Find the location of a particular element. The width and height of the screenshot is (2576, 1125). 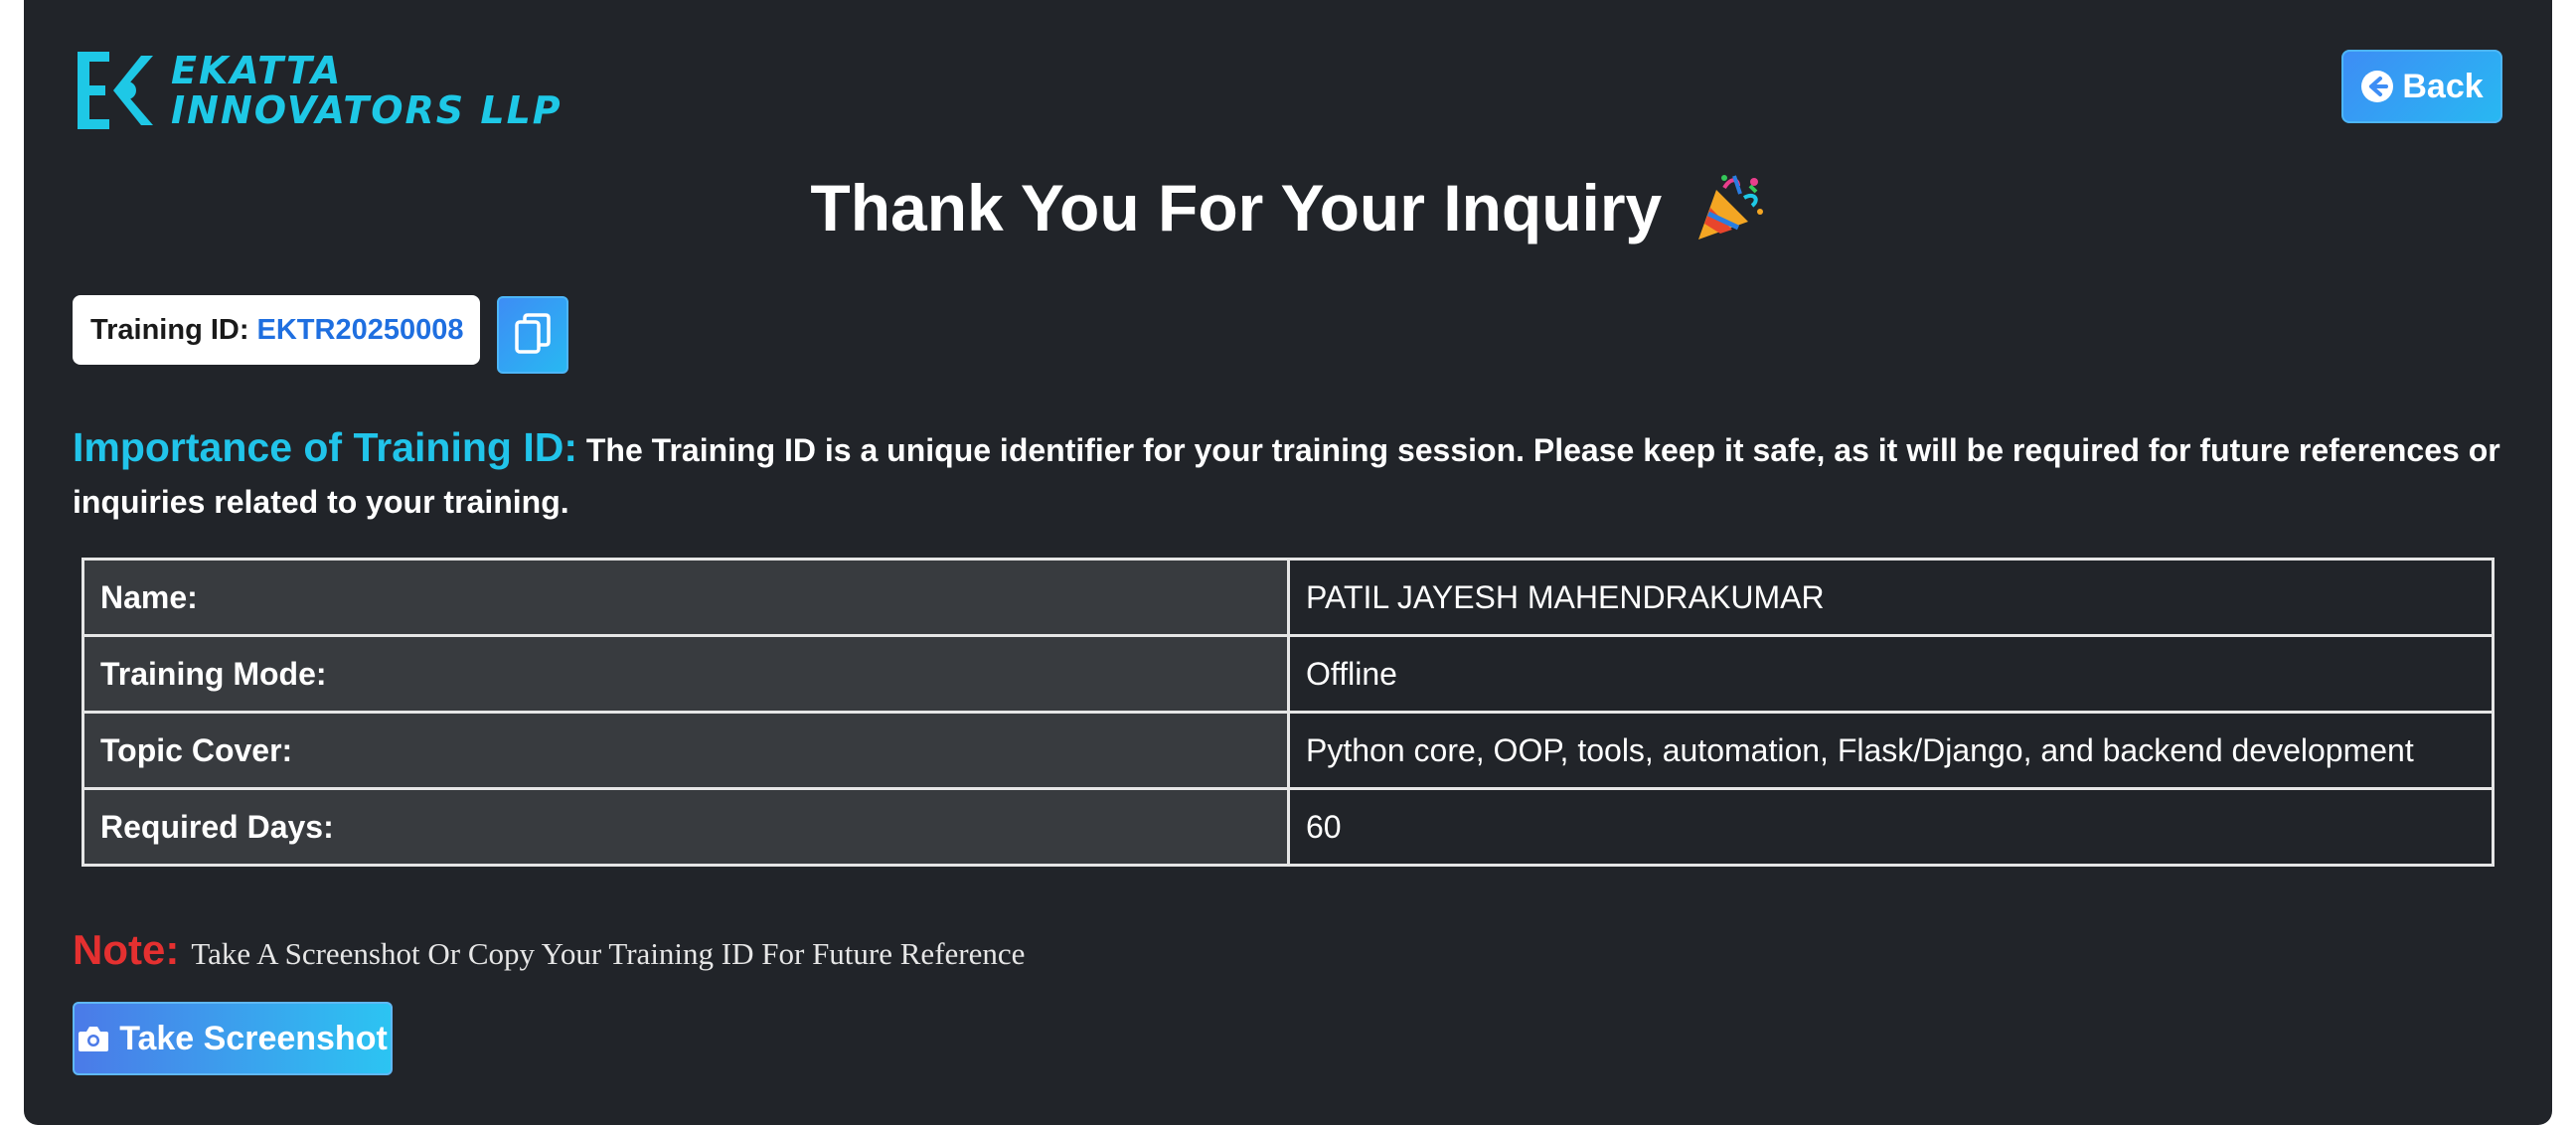

table-row: Training Mode: Offline is located at coordinates (1288, 674).